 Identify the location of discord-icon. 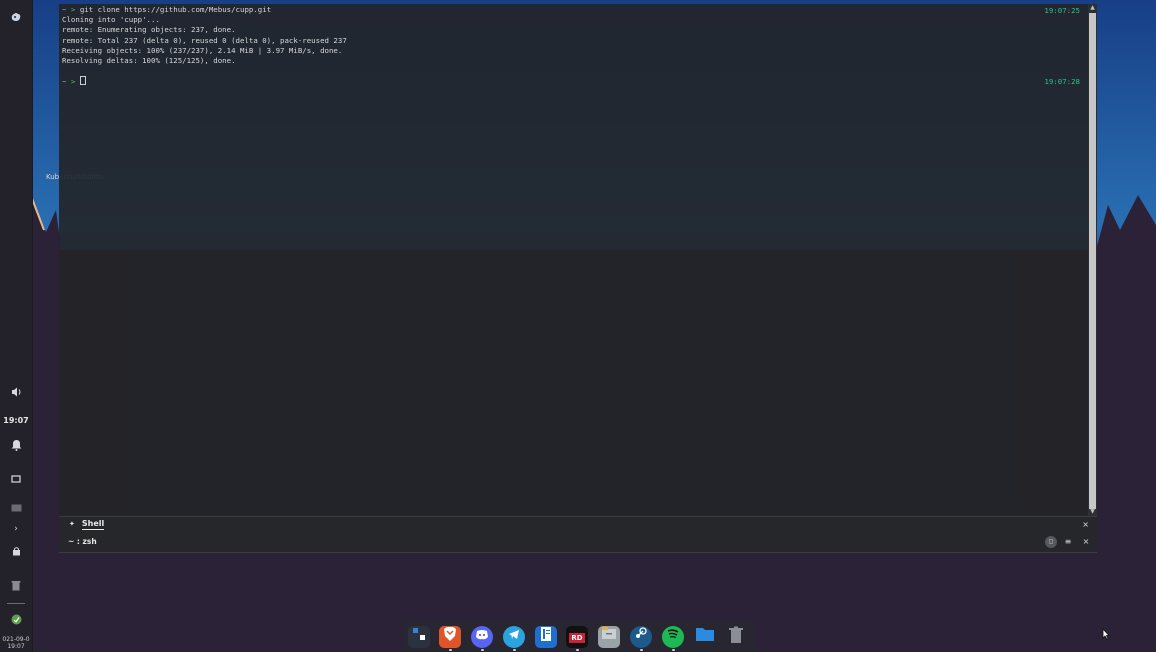
(482, 637).